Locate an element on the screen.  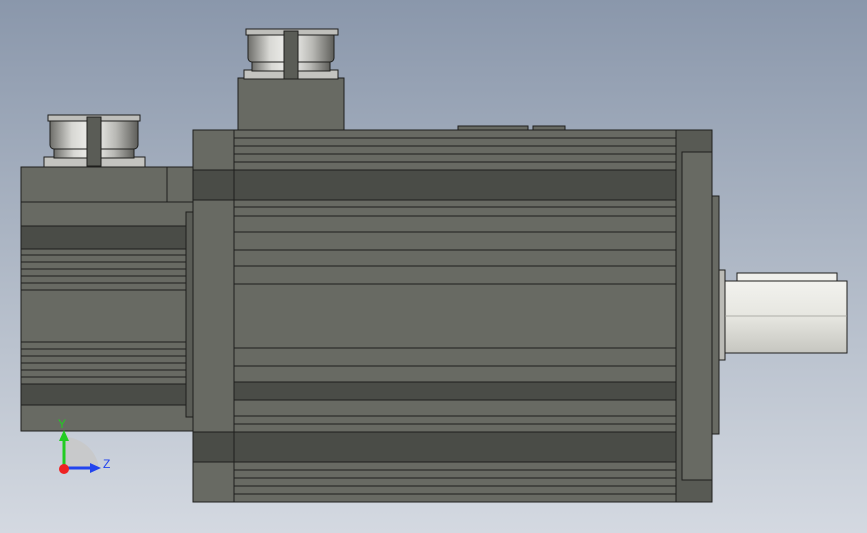
y-axis-label: Y is located at coordinates (62, 424).